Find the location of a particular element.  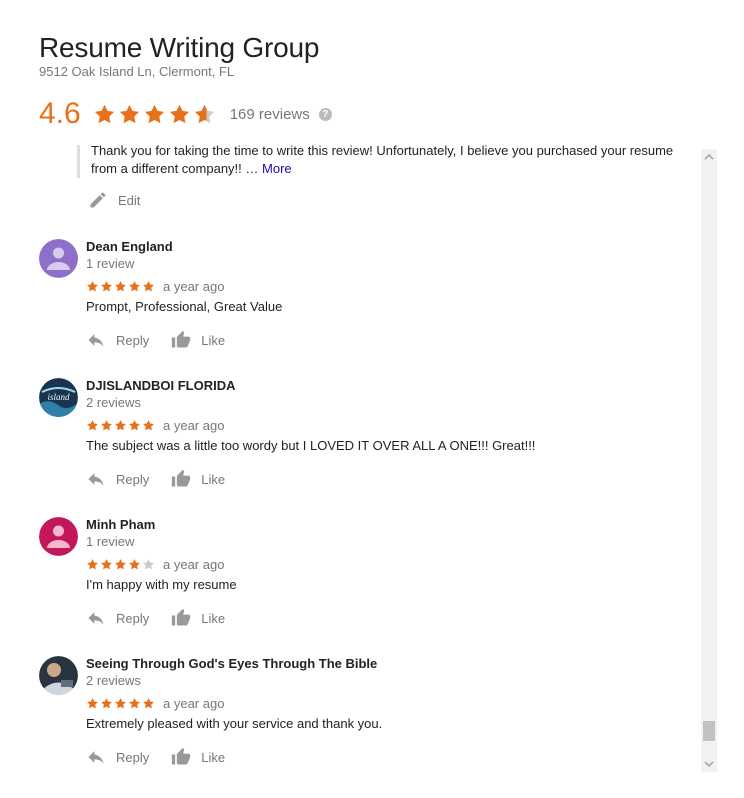

scroll-up-arrow is located at coordinates (709, 157).